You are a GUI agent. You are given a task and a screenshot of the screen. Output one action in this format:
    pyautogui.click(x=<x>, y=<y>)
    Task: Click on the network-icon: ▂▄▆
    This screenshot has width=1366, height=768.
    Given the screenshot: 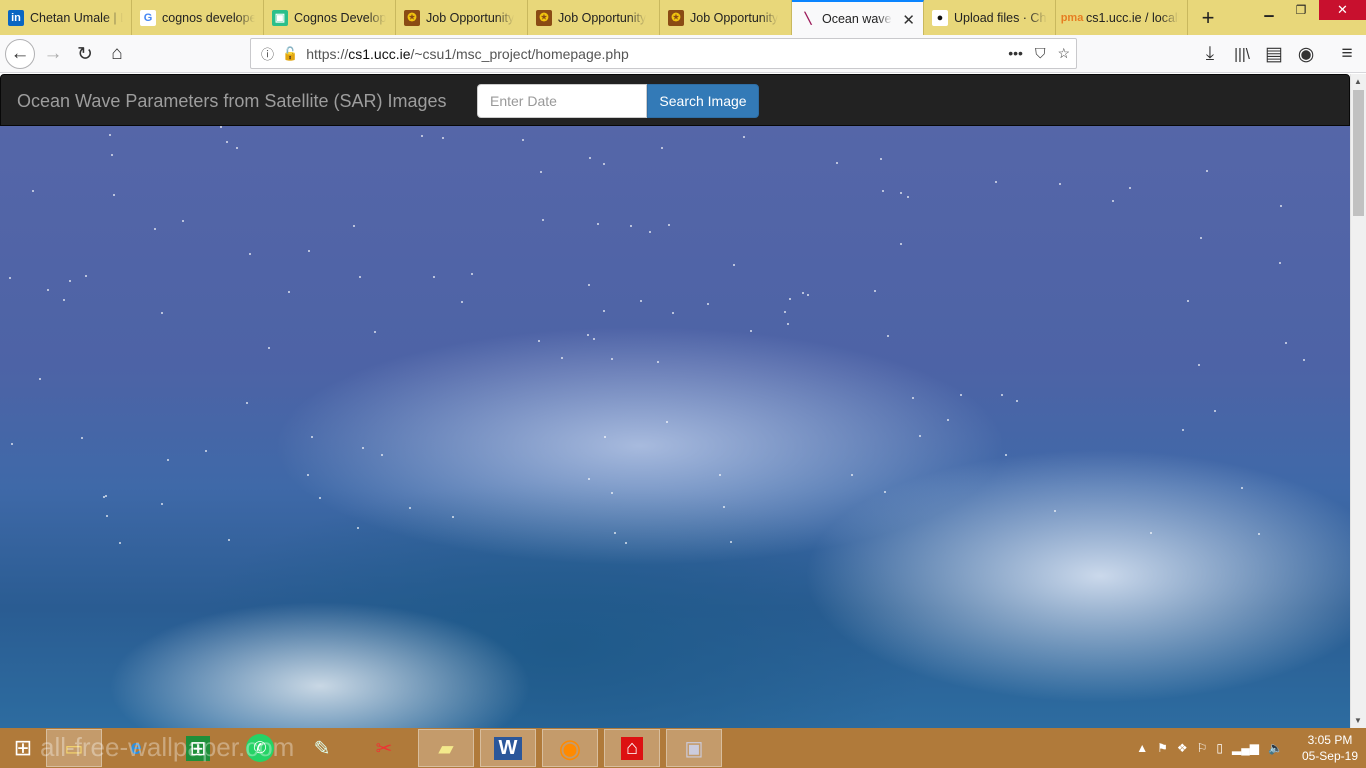 What is the action you would take?
    pyautogui.click(x=1245, y=748)
    